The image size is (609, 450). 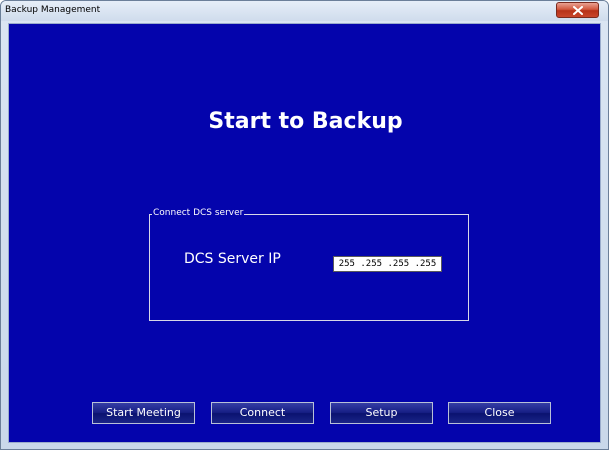 What do you see at coordinates (262, 413) in the screenshot?
I see `connect-button: Connect` at bounding box center [262, 413].